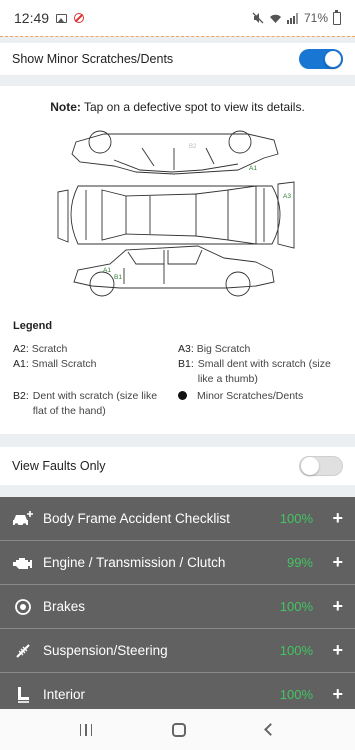  Describe the element at coordinates (275, 18) in the screenshot. I see `wifi-icon` at that location.